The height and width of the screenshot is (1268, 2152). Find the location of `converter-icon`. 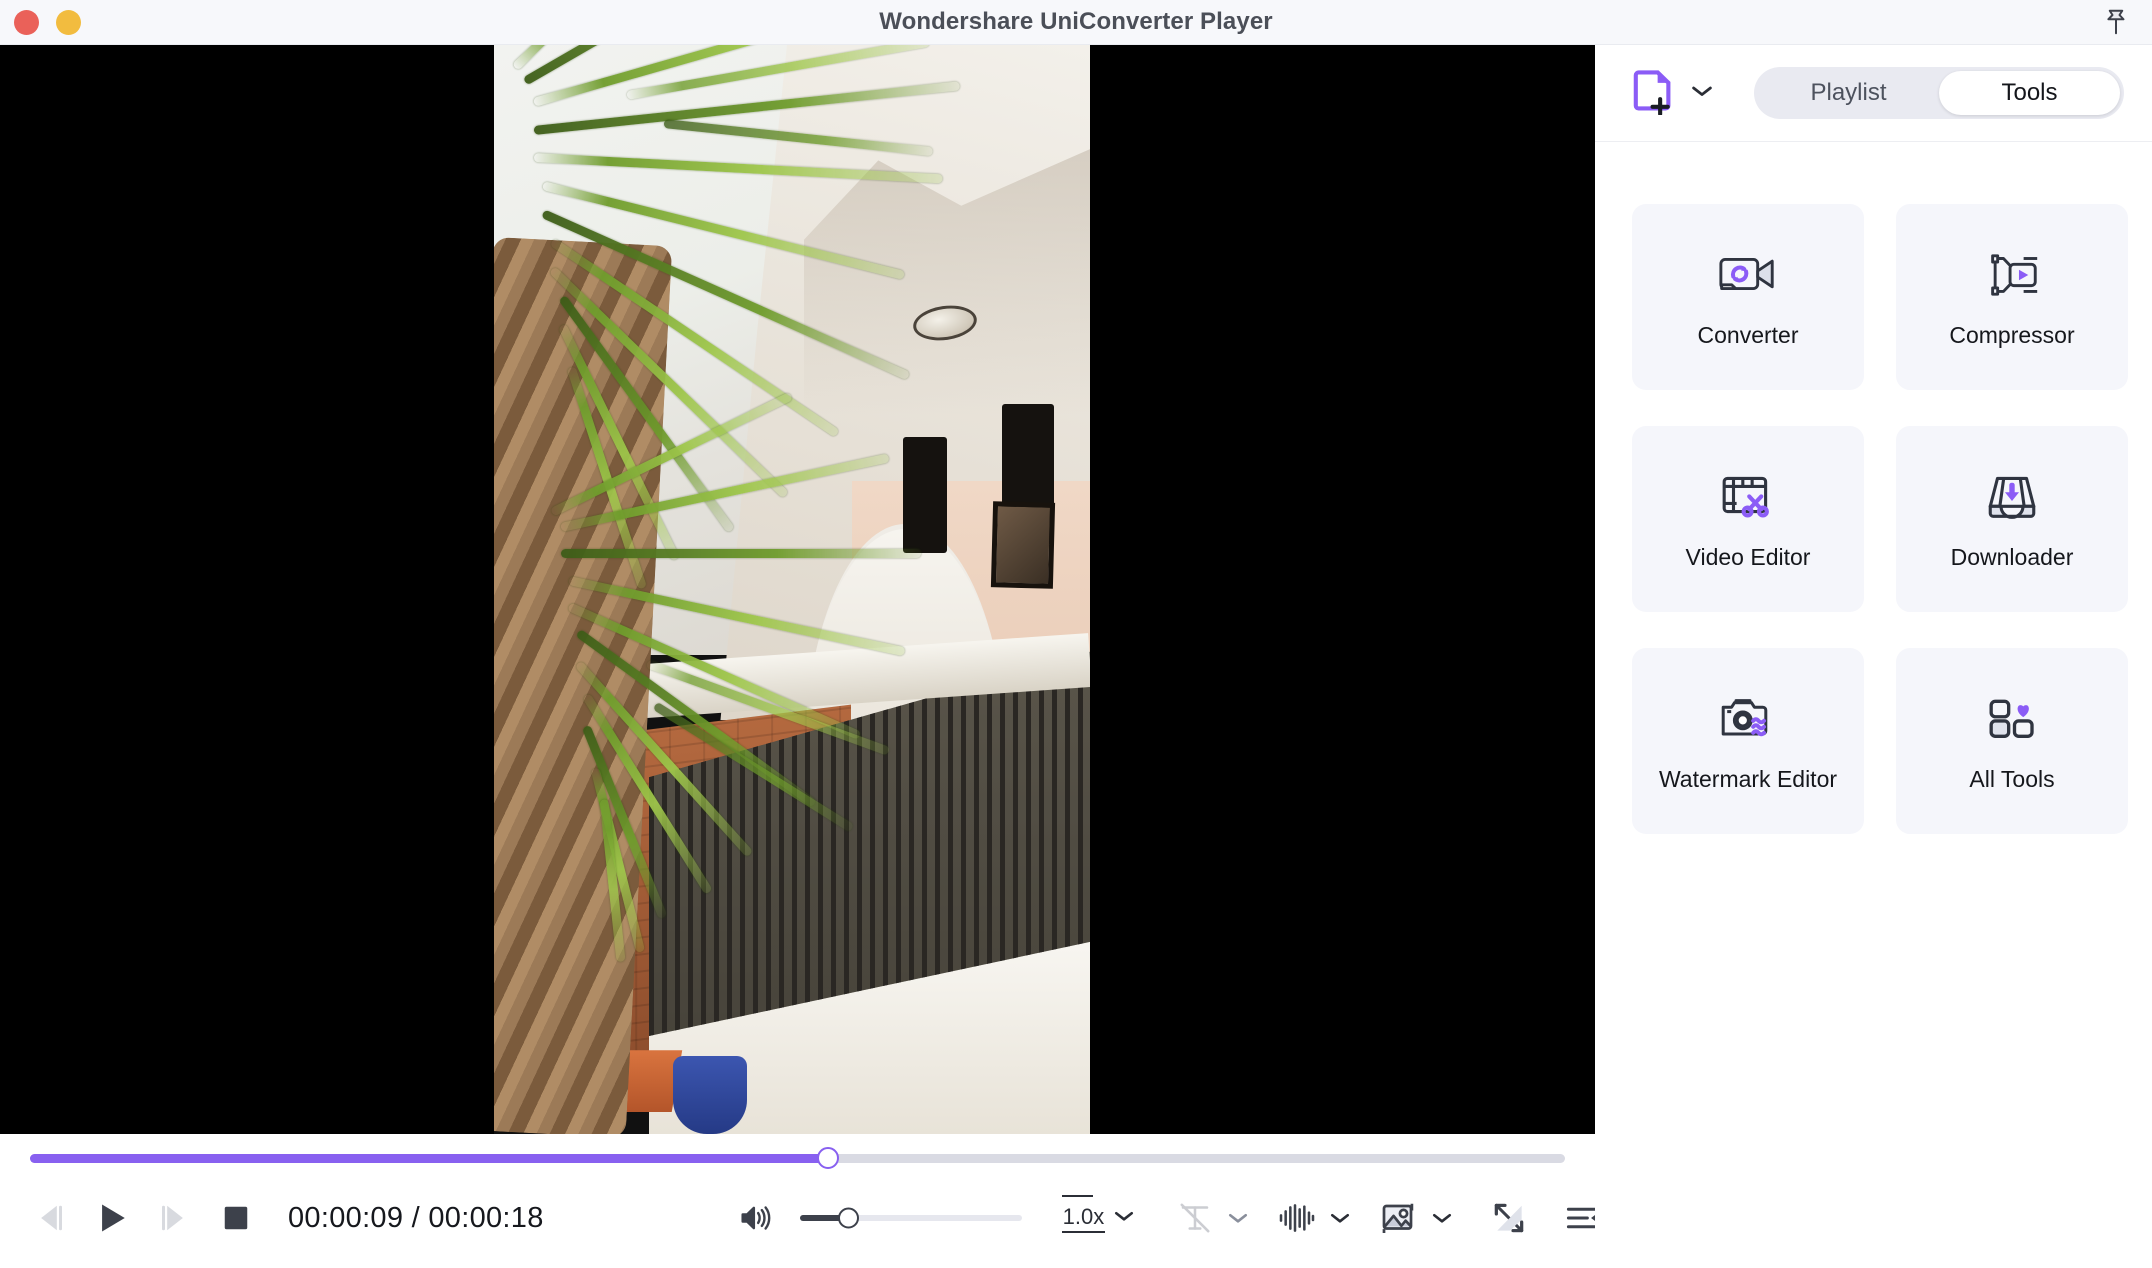

converter-icon is located at coordinates (1748, 274).